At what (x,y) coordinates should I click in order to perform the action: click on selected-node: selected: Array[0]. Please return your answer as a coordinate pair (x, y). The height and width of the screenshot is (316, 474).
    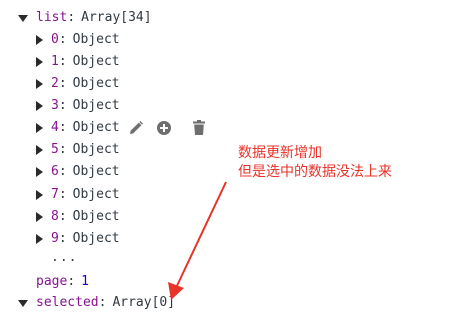
    Looking at the image, I should click on (96, 303).